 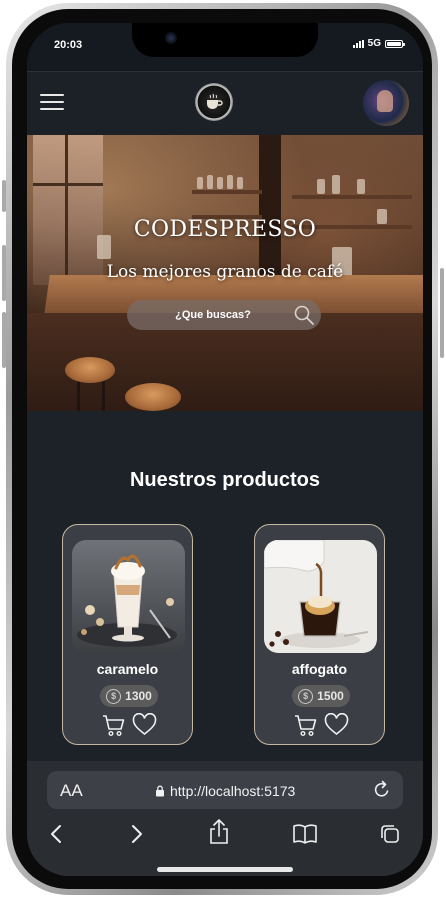 What do you see at coordinates (225, 818) in the screenshot?
I see `browser-toolbar: AA http://localhost:5173` at bounding box center [225, 818].